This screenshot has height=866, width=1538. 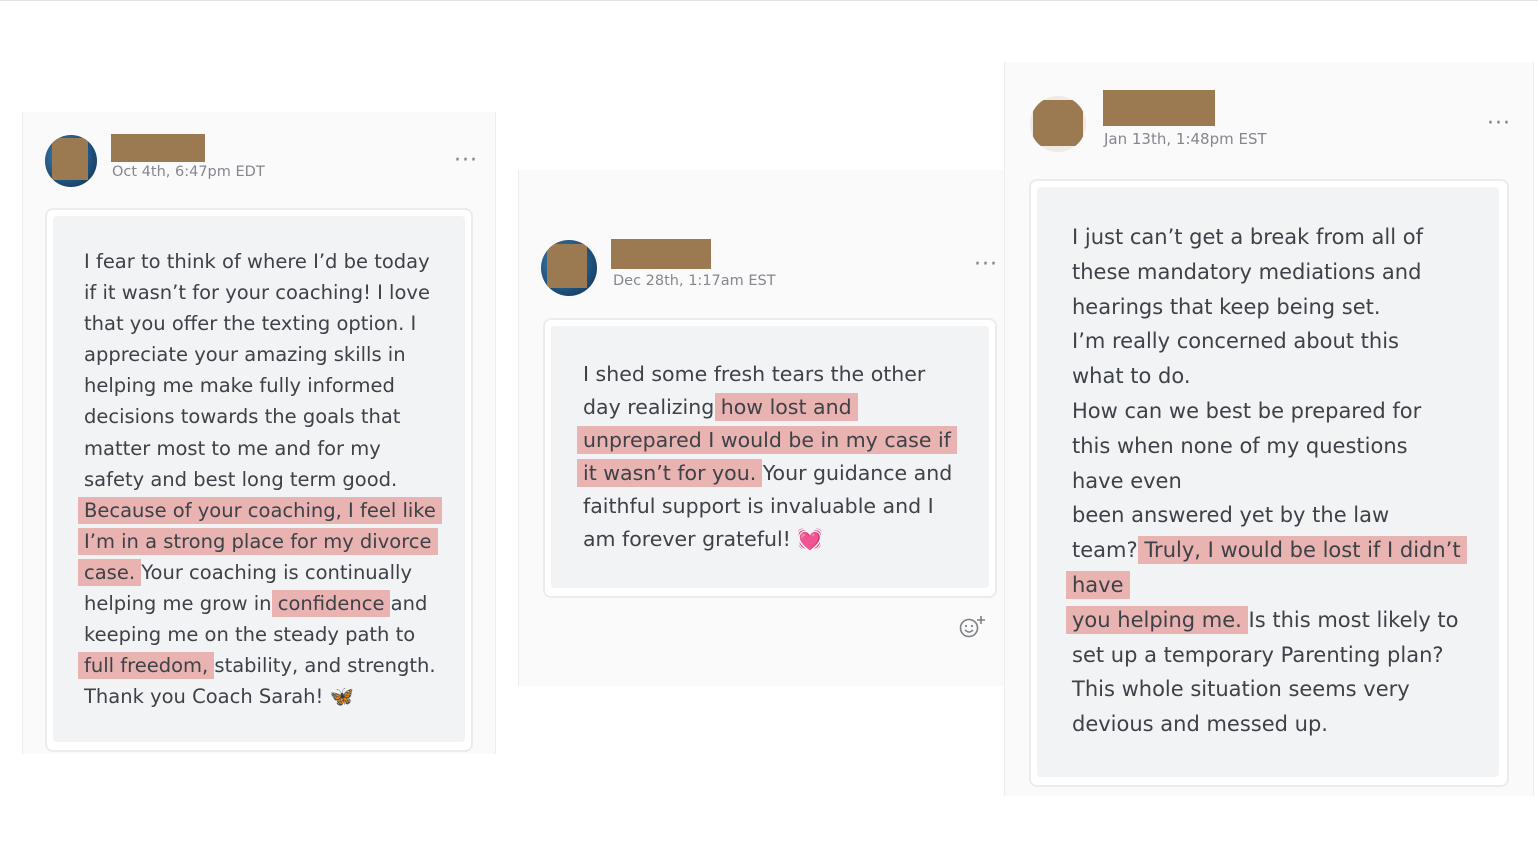 I want to click on highlighted-text: full freedom,, so click(x=146, y=666).